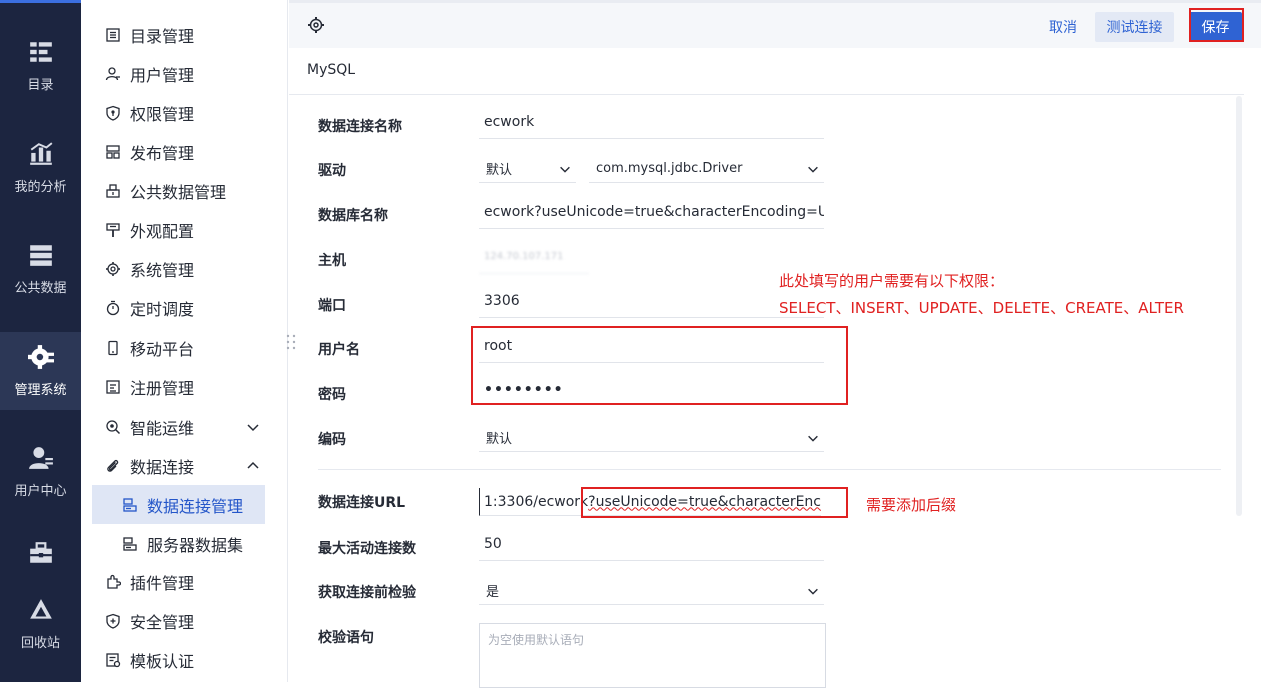  I want to click on cancel-button: 取消, so click(1063, 27).